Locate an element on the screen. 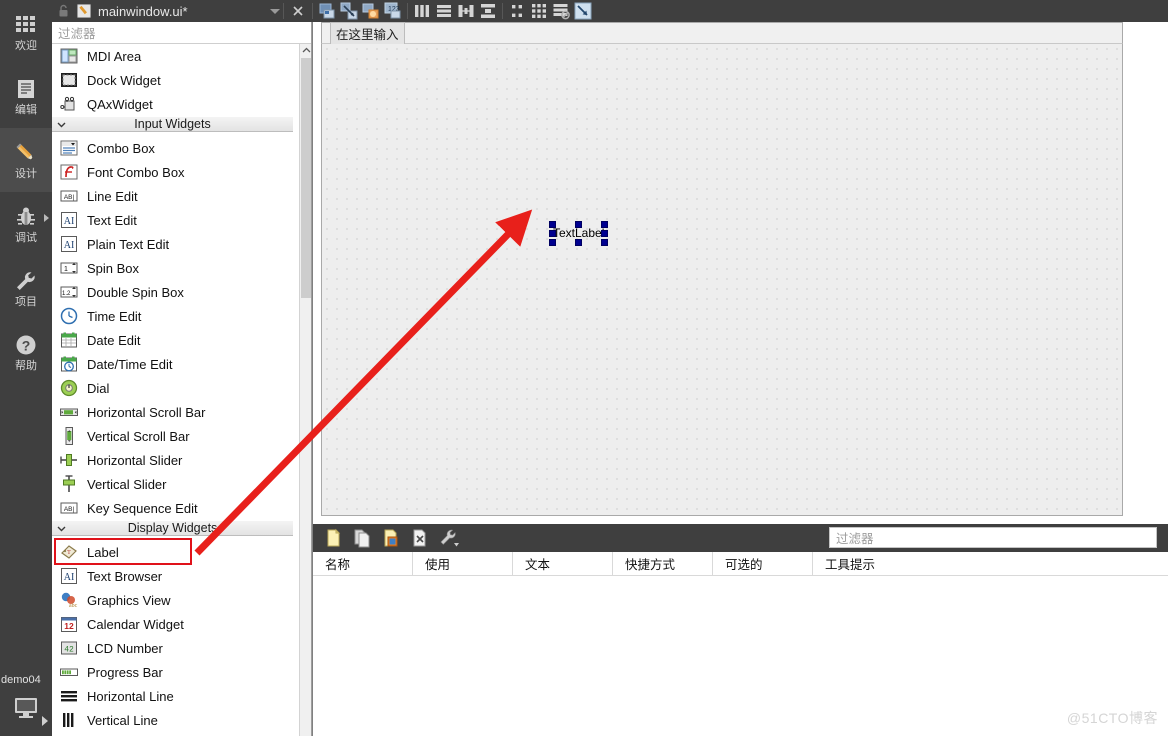  palette-item-vertical-scroll-bar: Vertical Scroll Bar is located at coordinates (121, 436).